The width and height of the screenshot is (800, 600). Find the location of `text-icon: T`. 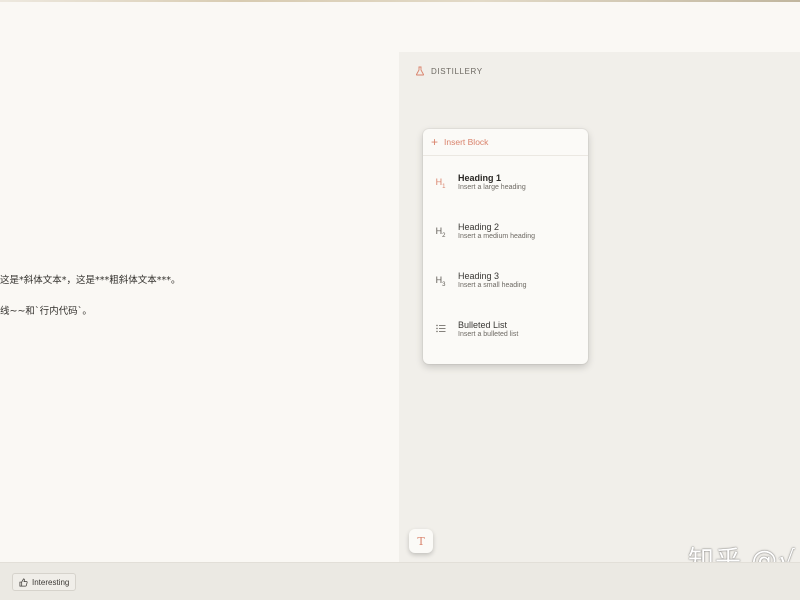

text-icon: T is located at coordinates (421, 541).